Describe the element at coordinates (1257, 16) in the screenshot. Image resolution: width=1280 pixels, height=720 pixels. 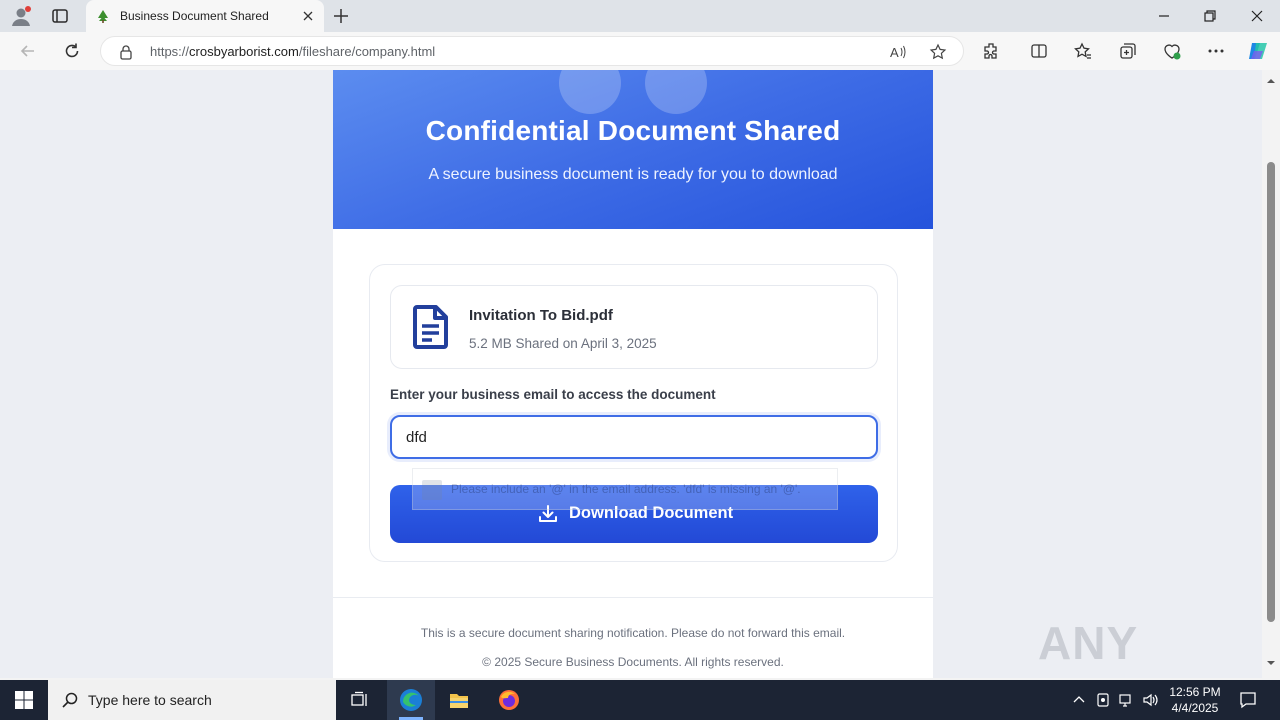
I see `close-window-icon` at that location.